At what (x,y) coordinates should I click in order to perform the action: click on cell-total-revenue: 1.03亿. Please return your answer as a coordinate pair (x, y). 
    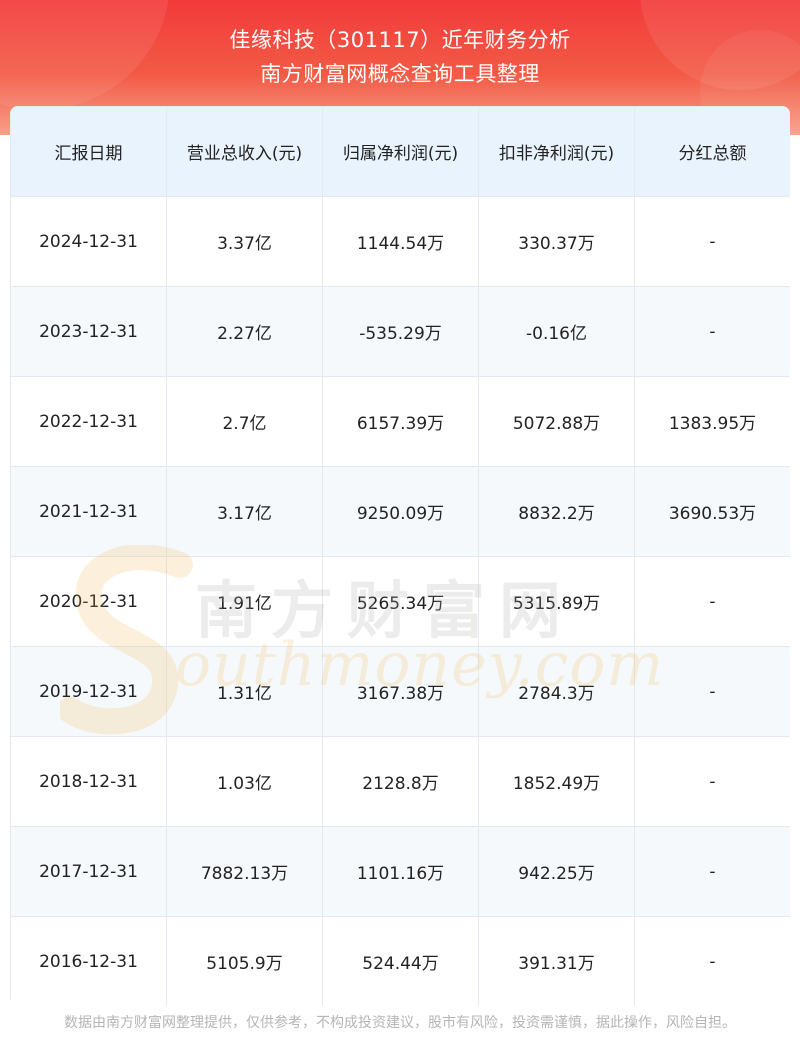
    Looking at the image, I should click on (244, 781).